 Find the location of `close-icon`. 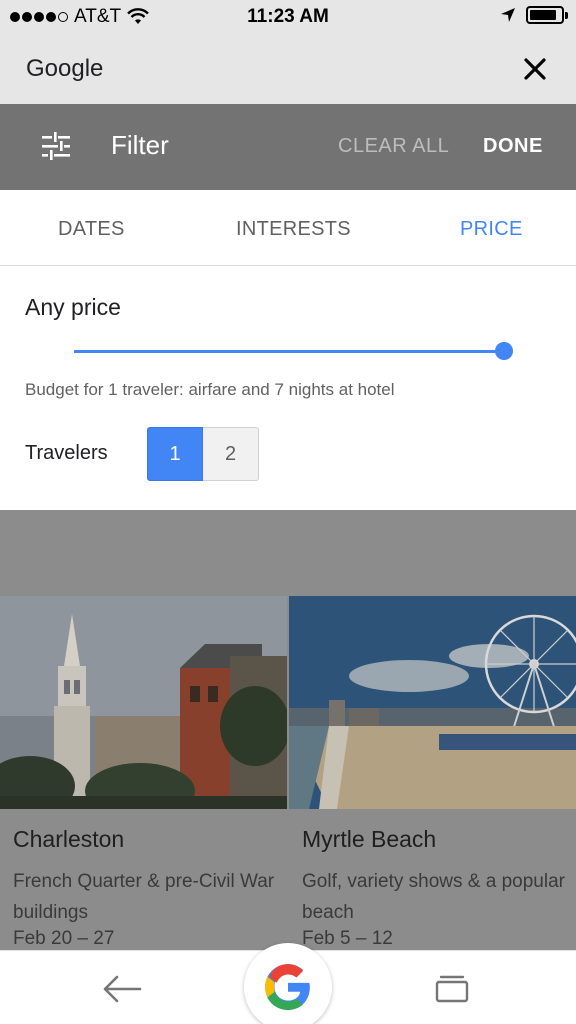

close-icon is located at coordinates (535, 69).